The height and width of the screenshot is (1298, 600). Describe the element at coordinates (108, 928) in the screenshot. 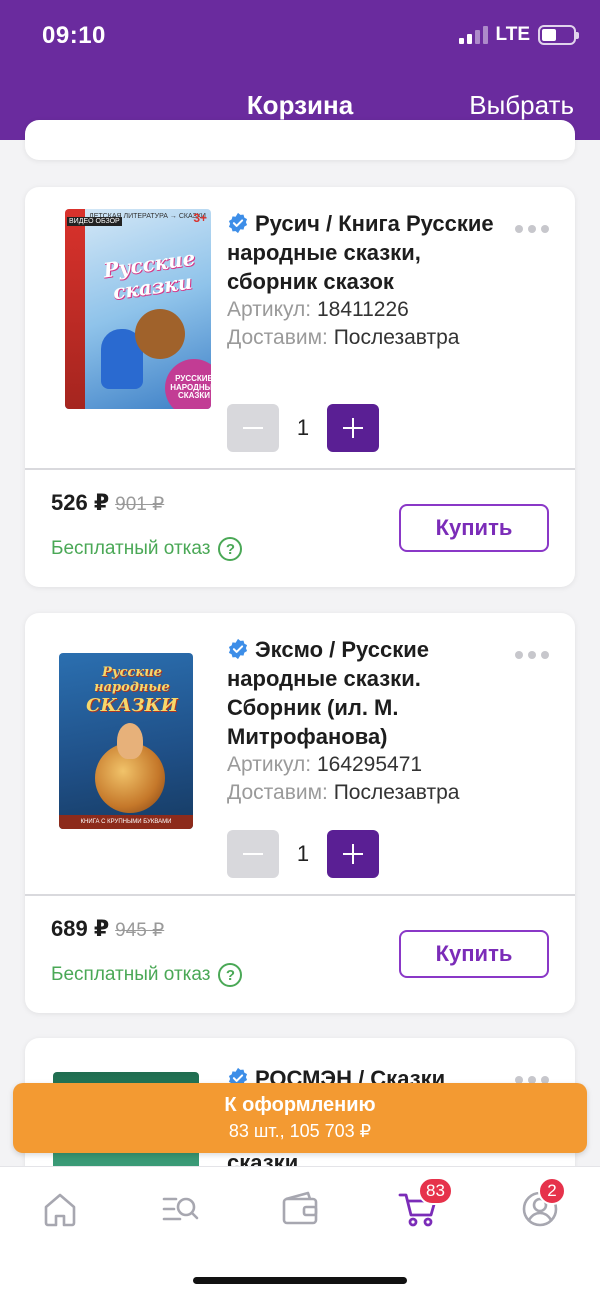

I see `price: 689 ₽945 ₽` at that location.